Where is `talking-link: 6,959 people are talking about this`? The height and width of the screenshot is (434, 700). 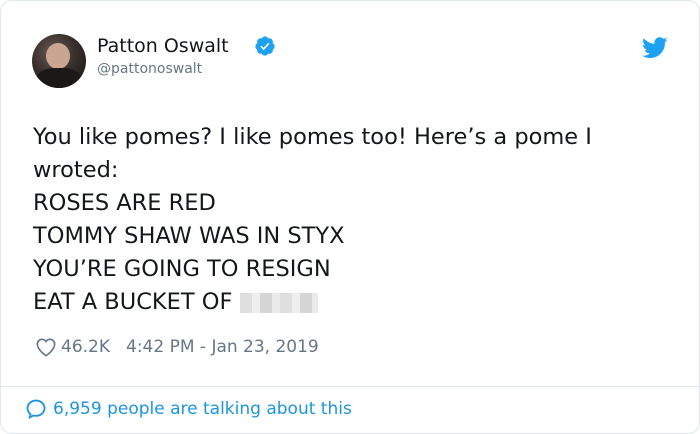
talking-link: 6,959 people are talking about this is located at coordinates (188, 409).